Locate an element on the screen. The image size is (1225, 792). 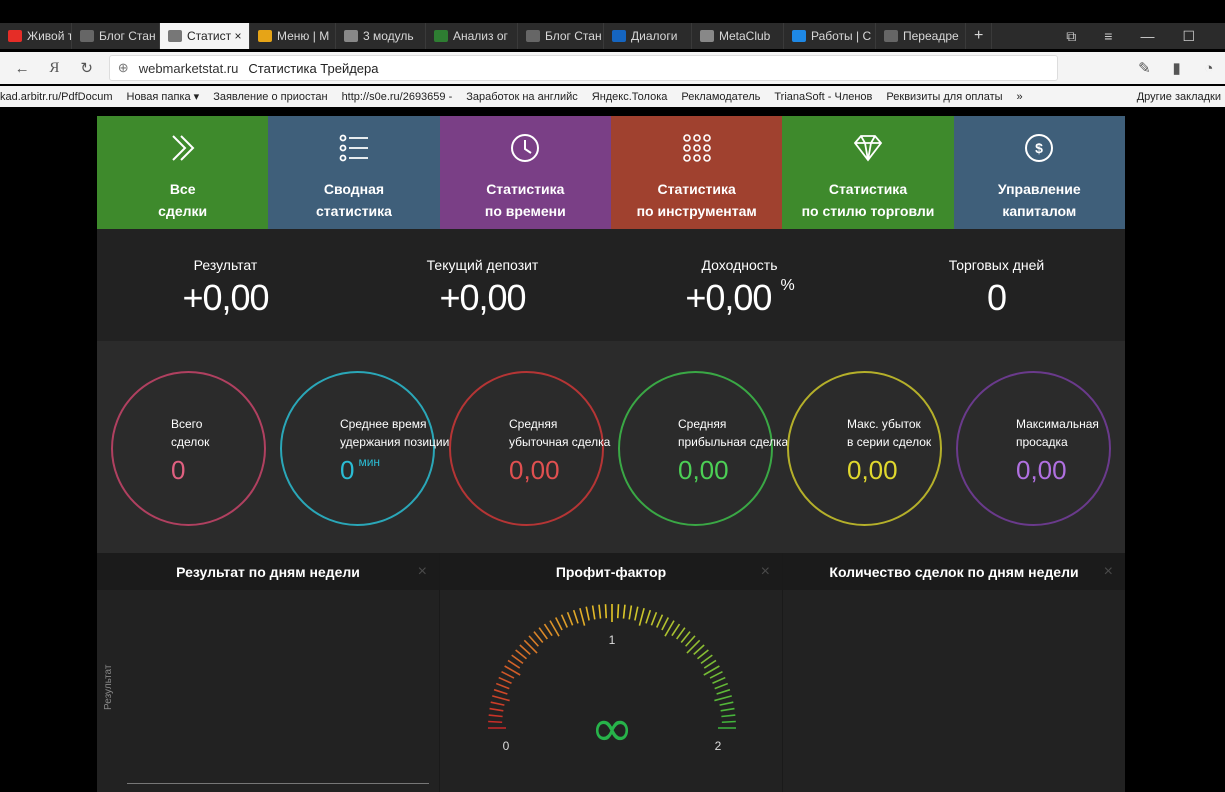
browser-tab: MetaClub is located at coordinates (738, 36).